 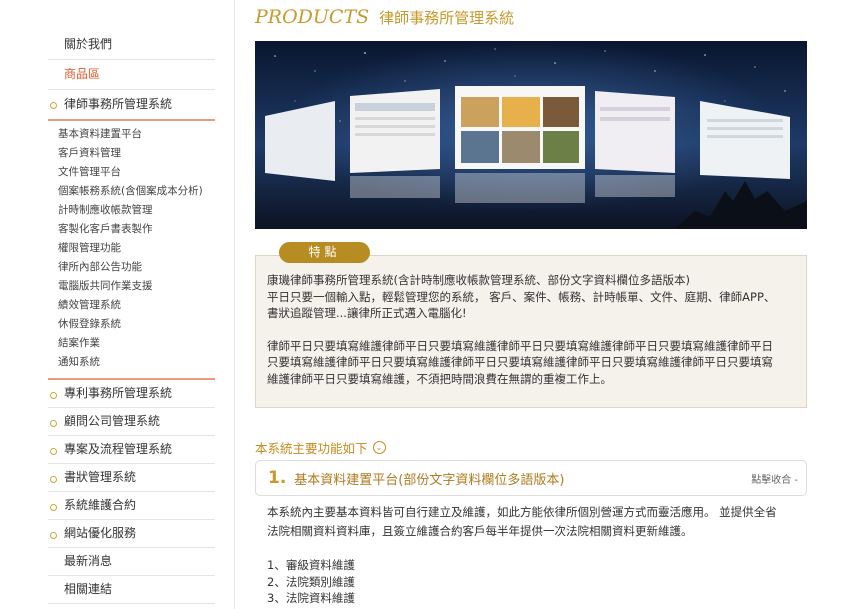 I want to click on features-line: 康璣律師事務所管理系統(含計時制應收帳款管理系統、部份文字資料欄位多語版本), so click(x=478, y=280).